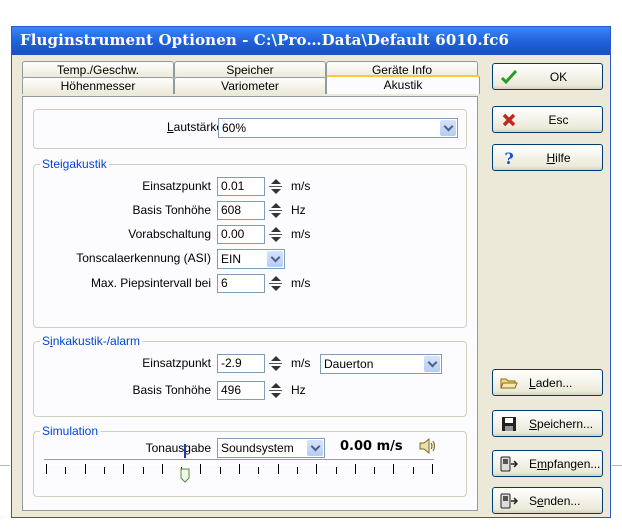 The height and width of the screenshot is (530, 622). What do you see at coordinates (70, 431) in the screenshot?
I see `simulation-legend: Simulation` at bounding box center [70, 431].